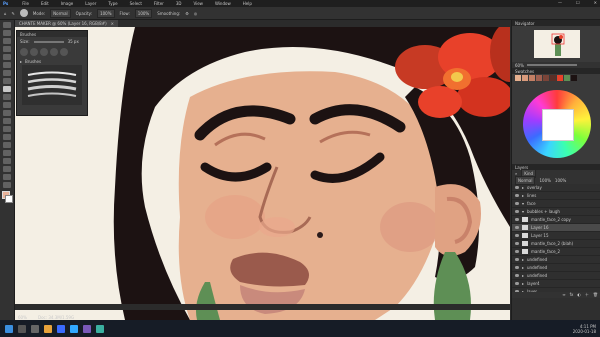 This screenshot has width=600, height=337. I want to click on brush-preset-icon, so click(23, 13).